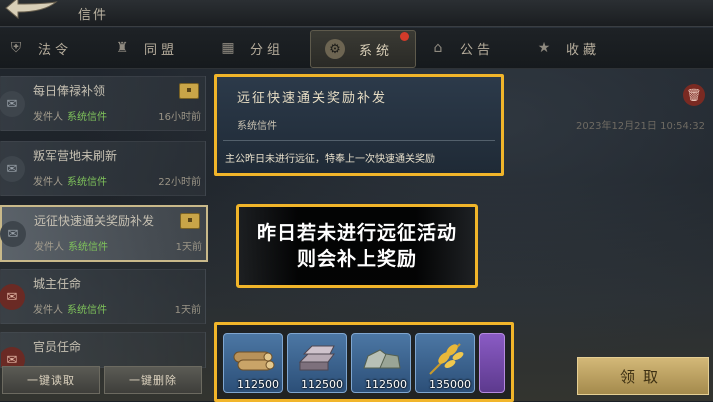 The image size is (713, 402). I want to click on wood-log-icon, so click(254, 361).